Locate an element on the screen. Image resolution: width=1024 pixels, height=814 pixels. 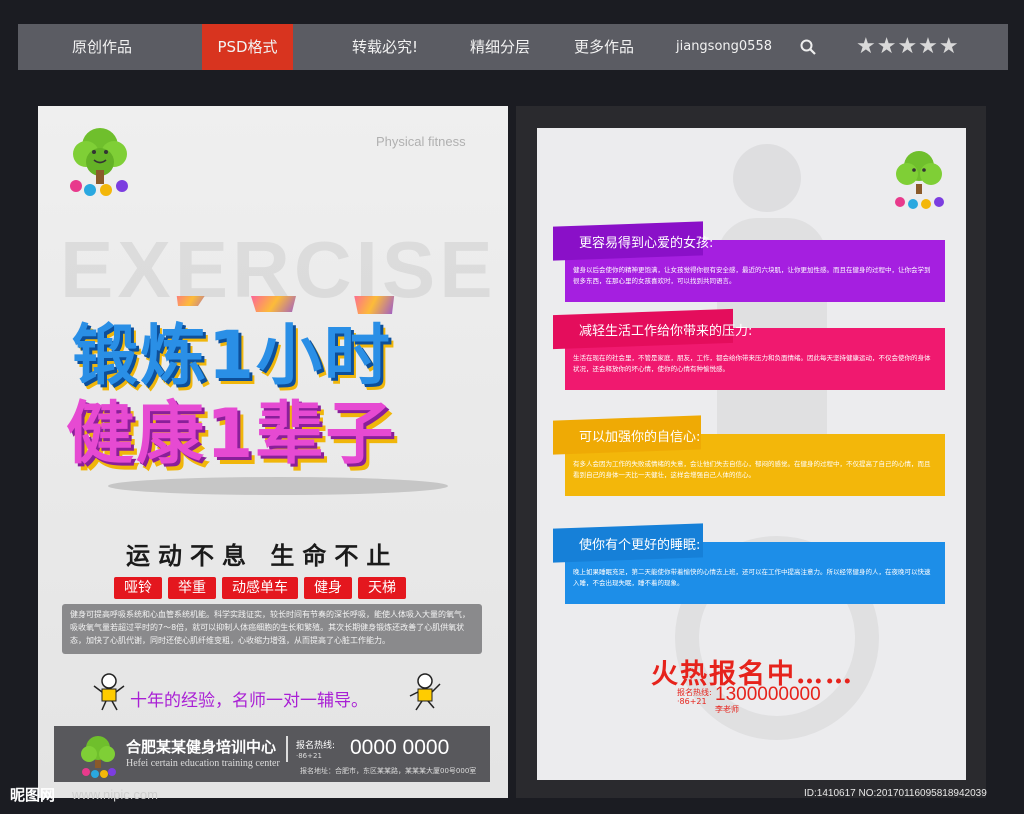
hotline-number: 1300000000 is located at coordinates (768, 694).